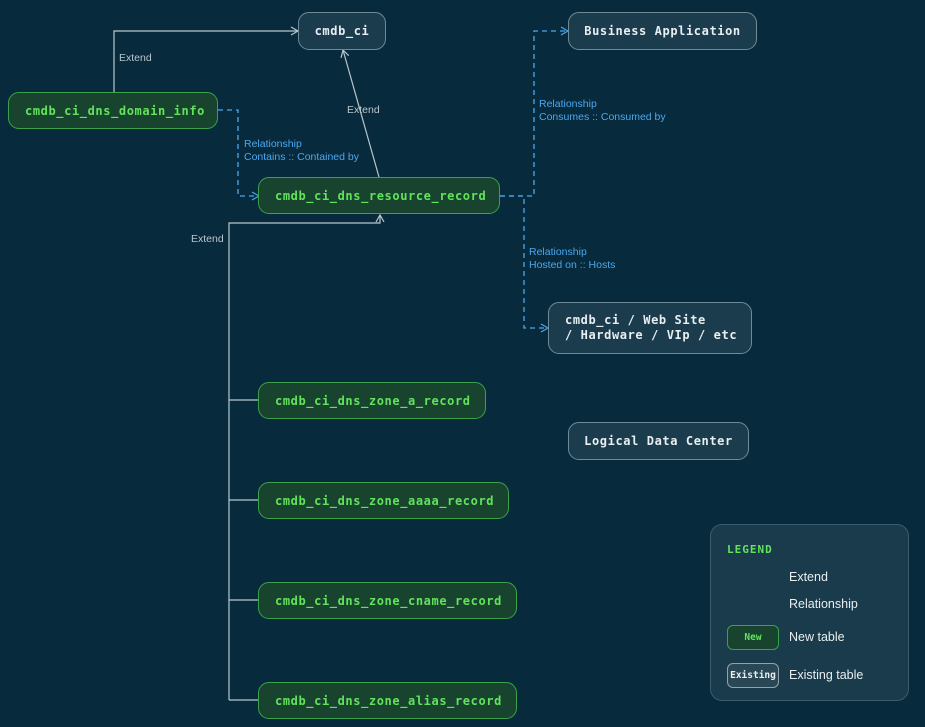  Describe the element at coordinates (135, 58) in the screenshot. I see `label-extend-domain: Extend` at that location.